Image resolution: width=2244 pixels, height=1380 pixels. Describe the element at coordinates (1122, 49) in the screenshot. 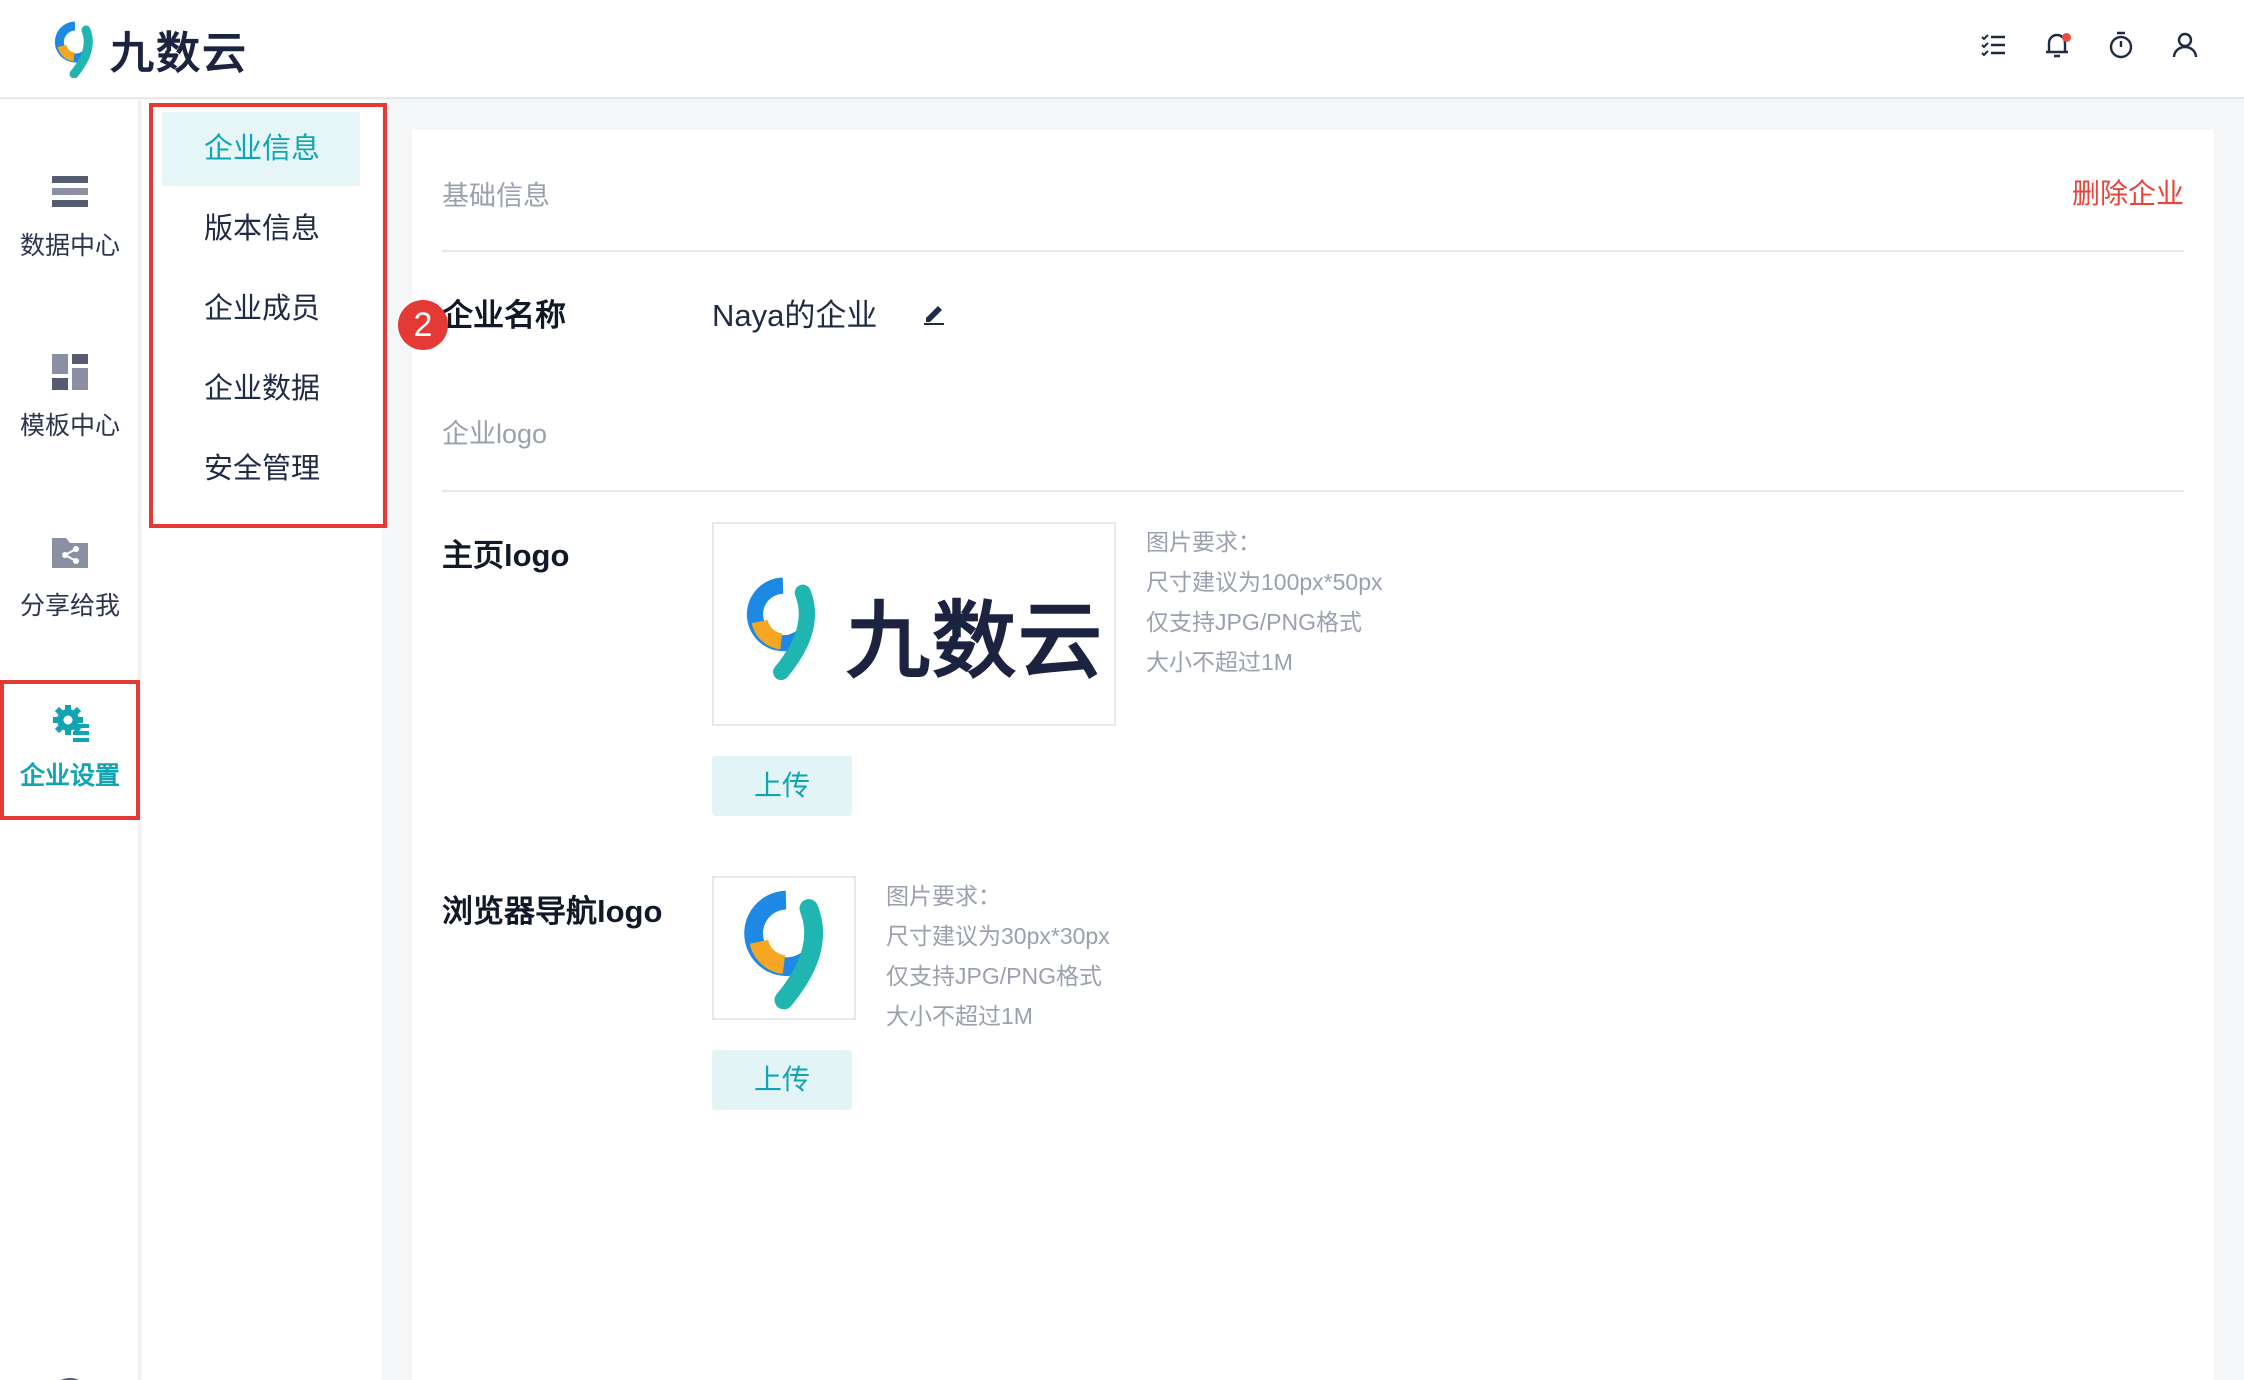

I see `top-bar: 九数云` at that location.